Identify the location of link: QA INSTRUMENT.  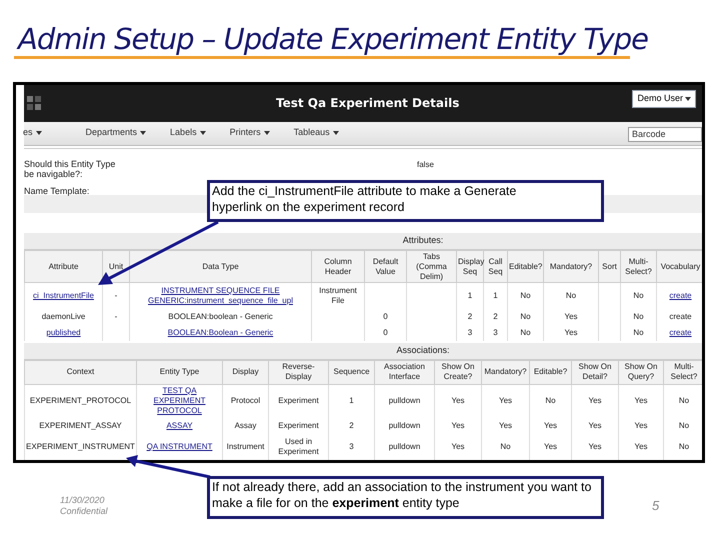
(179, 447).